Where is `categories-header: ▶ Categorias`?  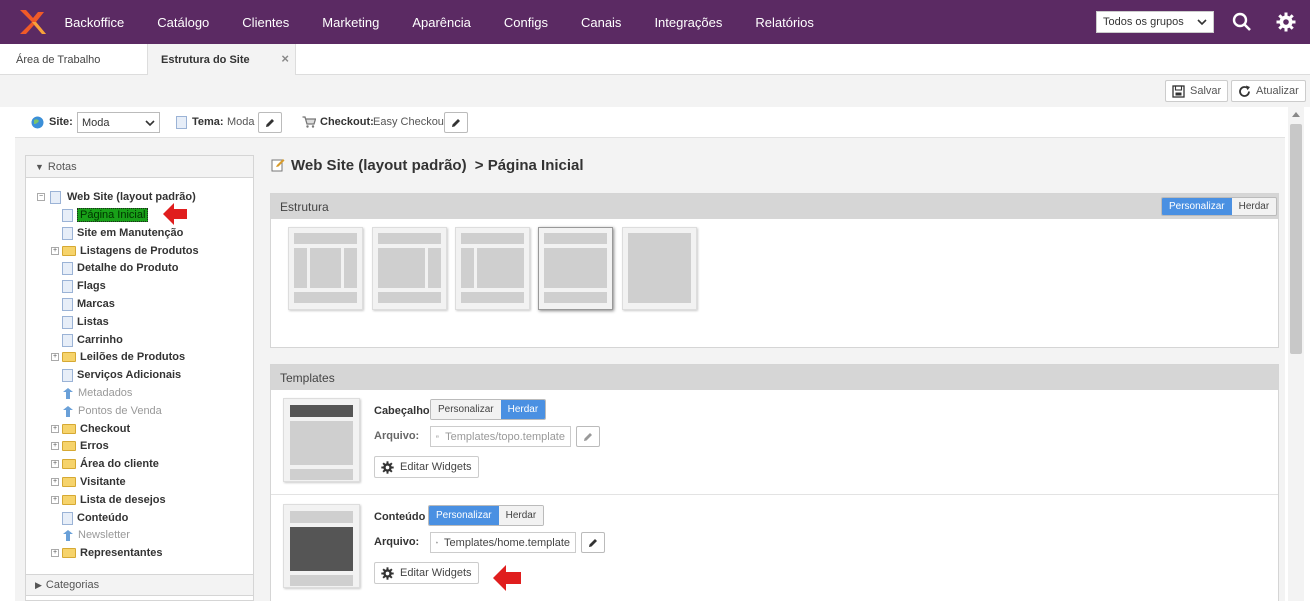 categories-header: ▶ Categorias is located at coordinates (139, 585).